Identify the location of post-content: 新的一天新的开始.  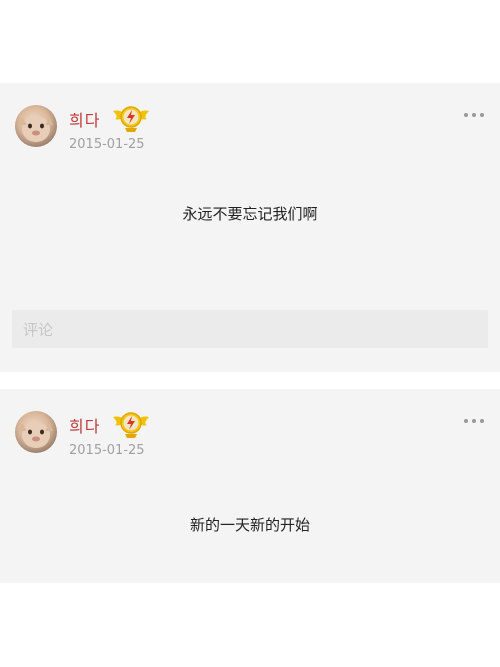
(249, 525).